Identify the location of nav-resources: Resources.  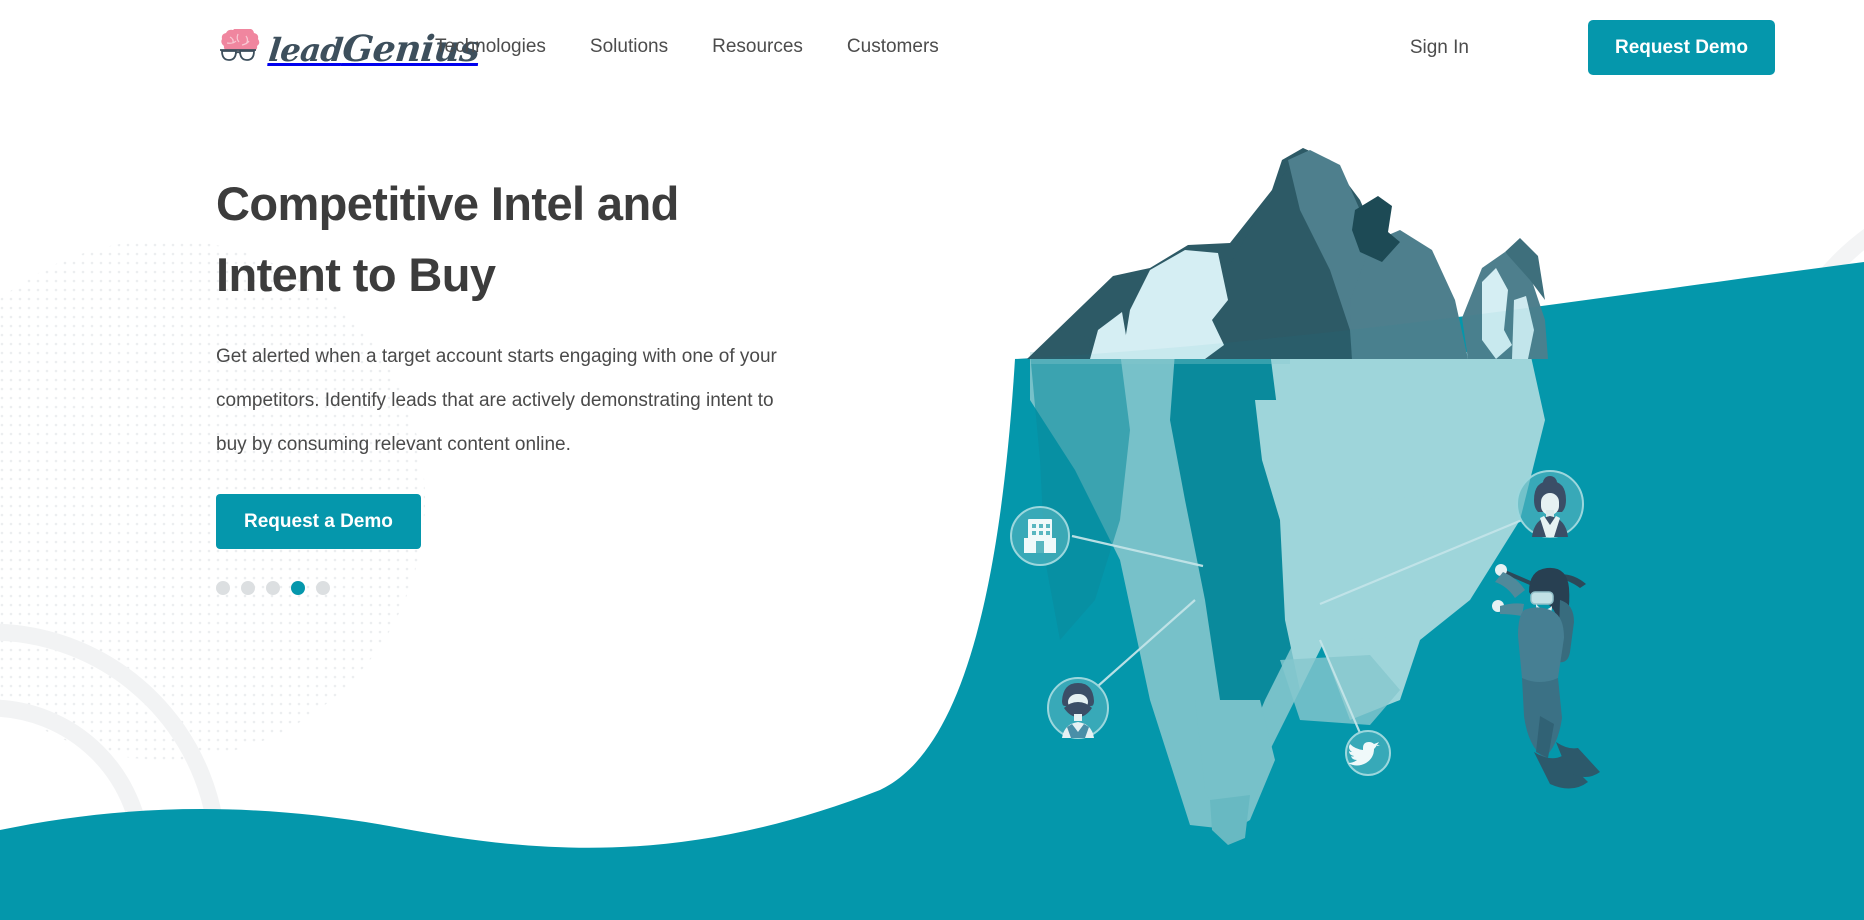
(757, 47).